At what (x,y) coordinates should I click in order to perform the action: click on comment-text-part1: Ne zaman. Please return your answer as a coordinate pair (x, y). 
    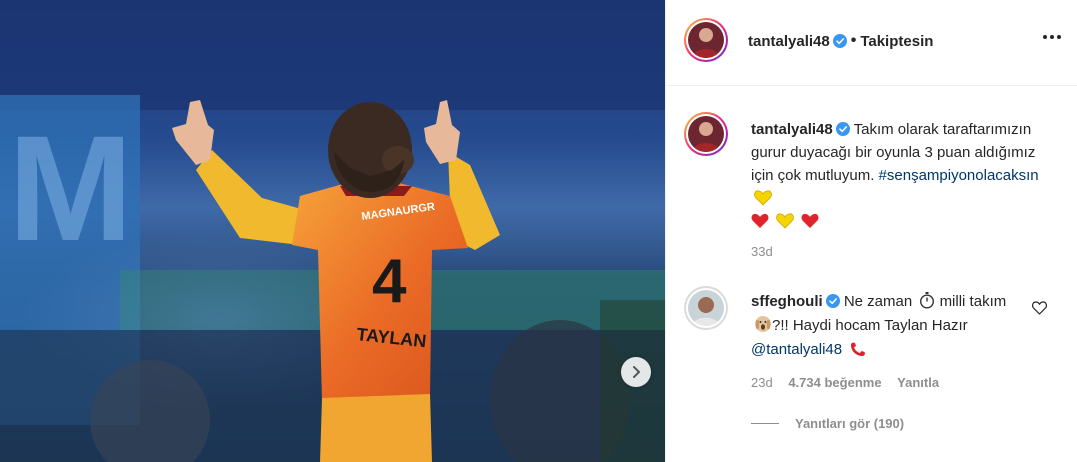
    Looking at the image, I should click on (878, 301).